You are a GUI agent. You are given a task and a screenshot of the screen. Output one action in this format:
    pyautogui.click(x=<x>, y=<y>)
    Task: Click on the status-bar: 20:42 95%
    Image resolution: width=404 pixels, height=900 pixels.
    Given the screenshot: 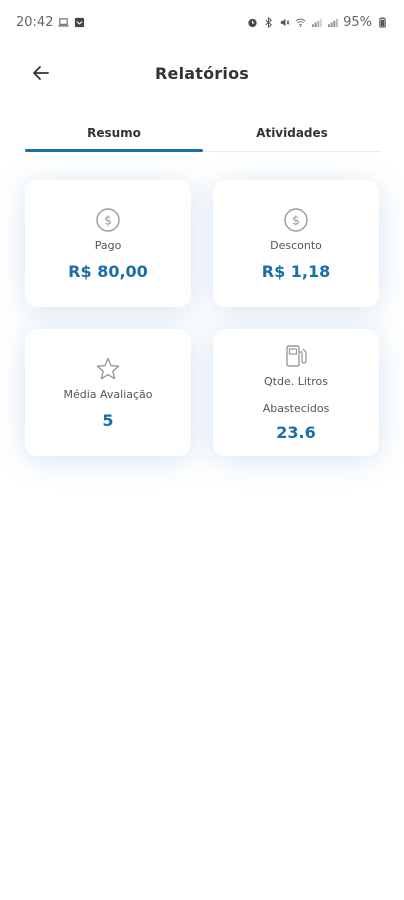 What is the action you would take?
    pyautogui.click(x=202, y=22)
    